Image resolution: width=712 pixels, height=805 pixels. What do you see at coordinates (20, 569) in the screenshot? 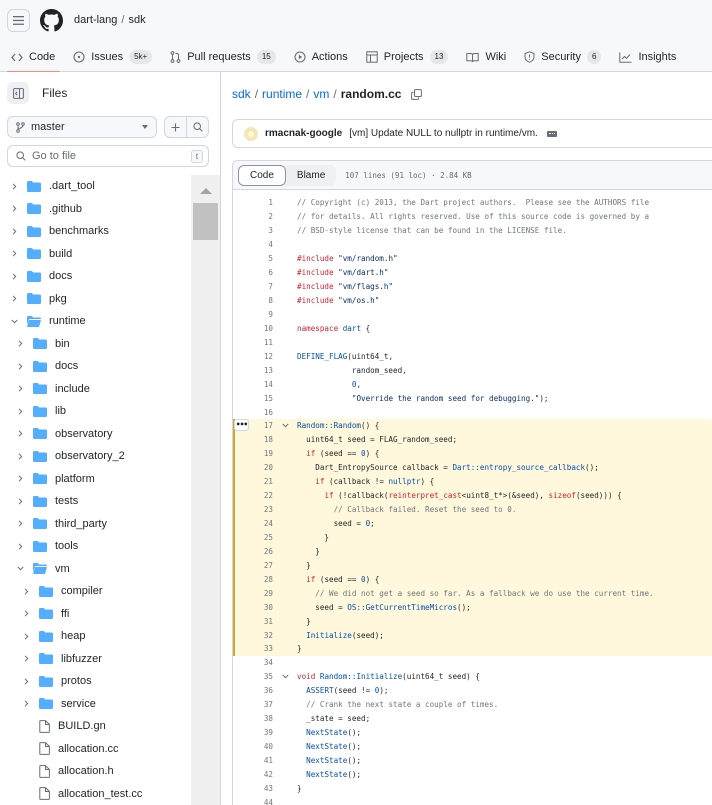
I see `chevron-down-icon` at bounding box center [20, 569].